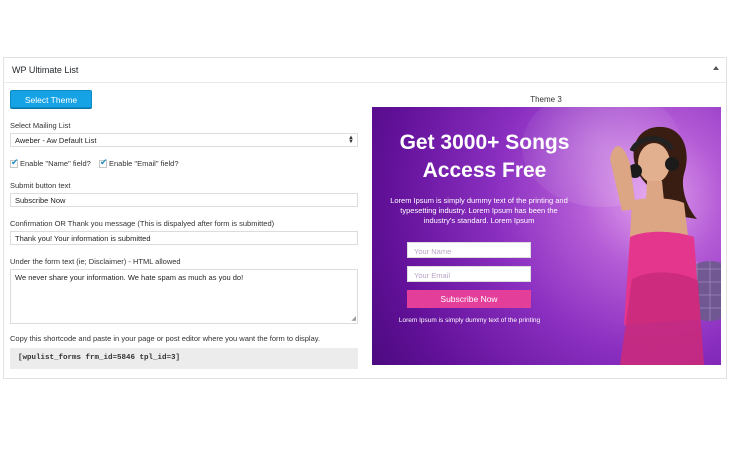 The width and height of the screenshot is (730, 457). What do you see at coordinates (56, 140) in the screenshot?
I see `mailing-list-value: Aweber - Aw Default List` at bounding box center [56, 140].